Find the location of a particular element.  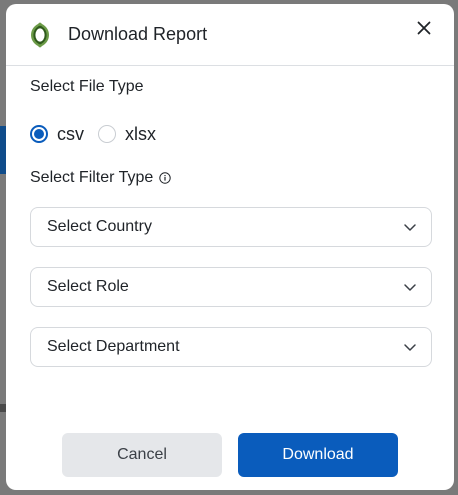

modal-footer: Cancel Download is located at coordinates (230, 455).